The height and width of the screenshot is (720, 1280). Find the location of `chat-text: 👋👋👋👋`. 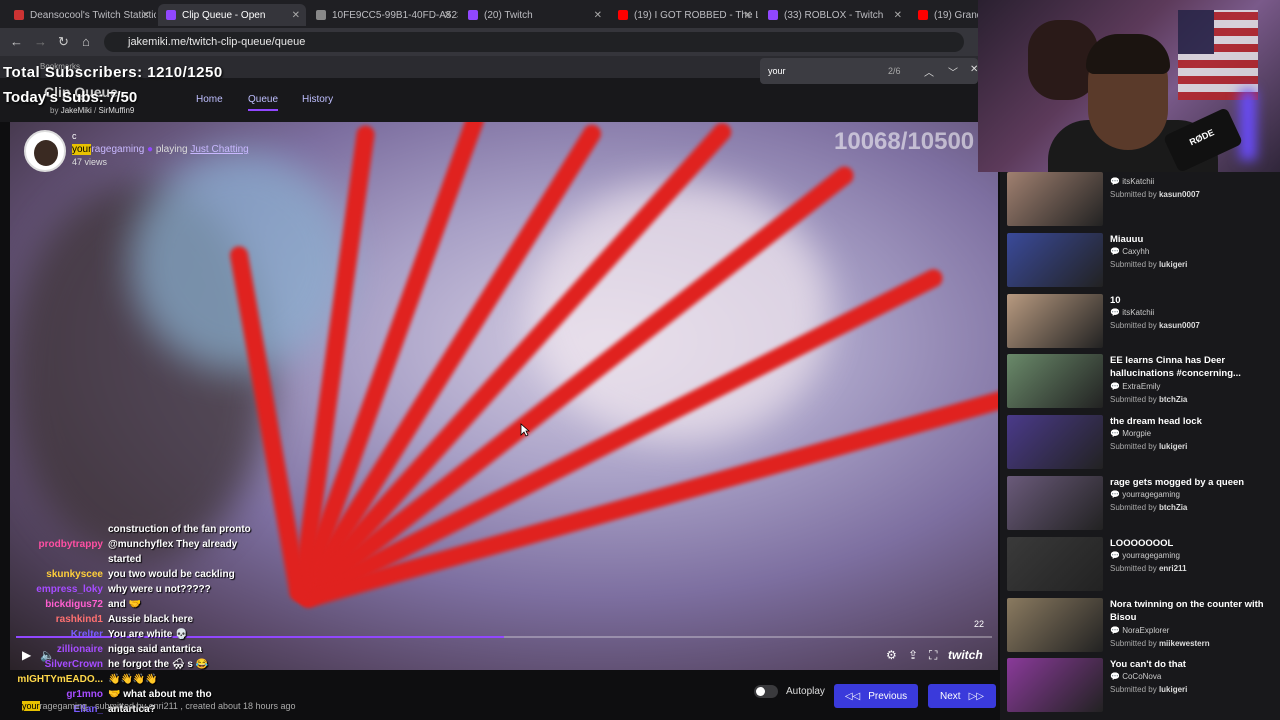

chat-text: 👋👋👋👋 is located at coordinates (133, 679).